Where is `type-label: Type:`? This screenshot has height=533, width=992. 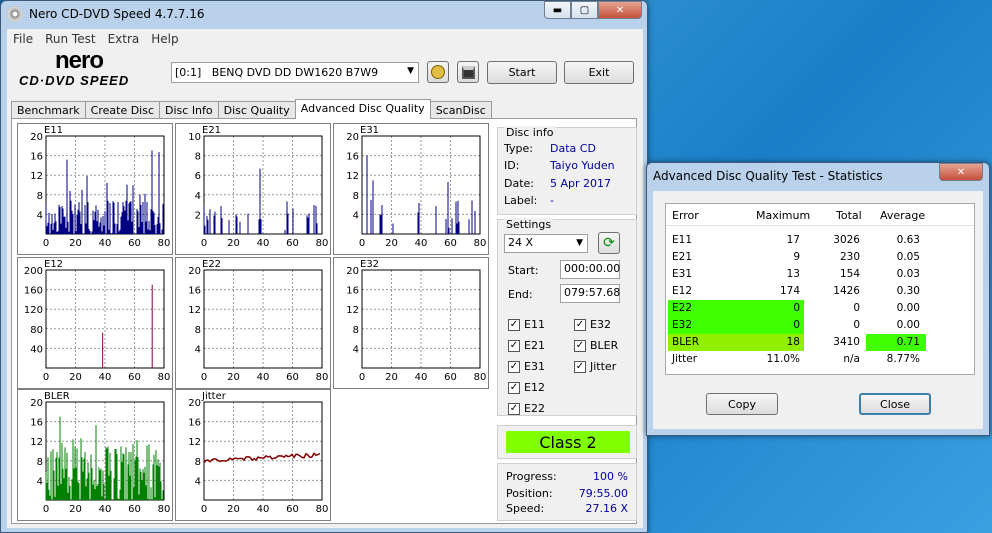
type-label: Type: is located at coordinates (518, 148).